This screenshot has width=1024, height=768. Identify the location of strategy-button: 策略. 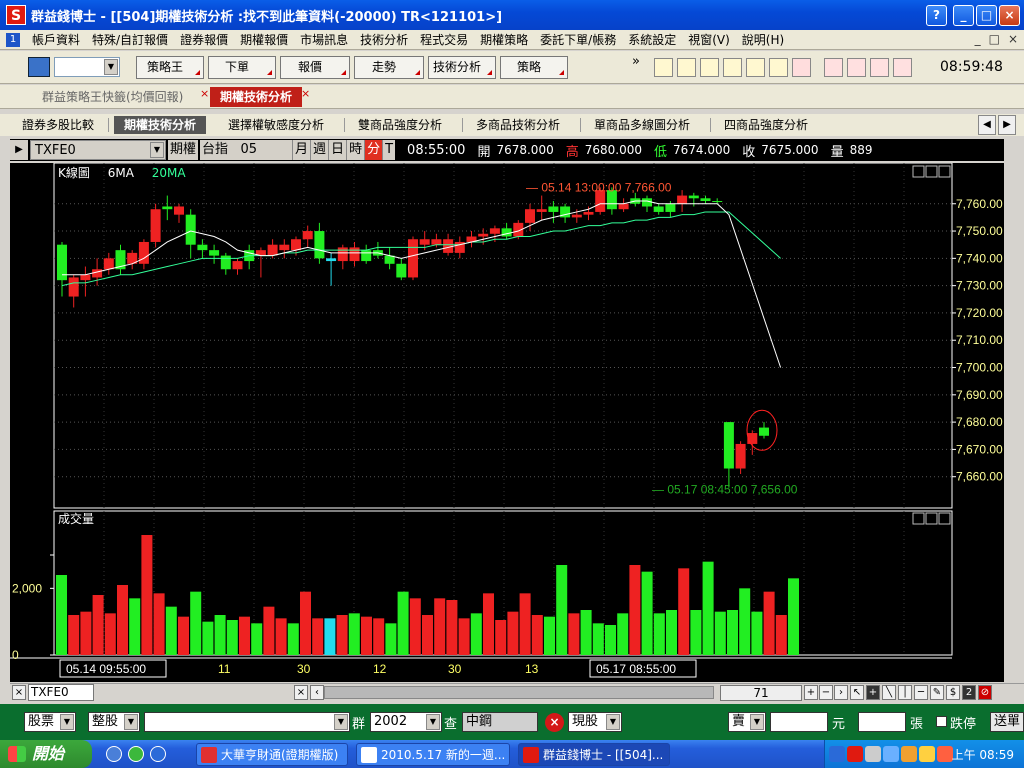
(534, 67).